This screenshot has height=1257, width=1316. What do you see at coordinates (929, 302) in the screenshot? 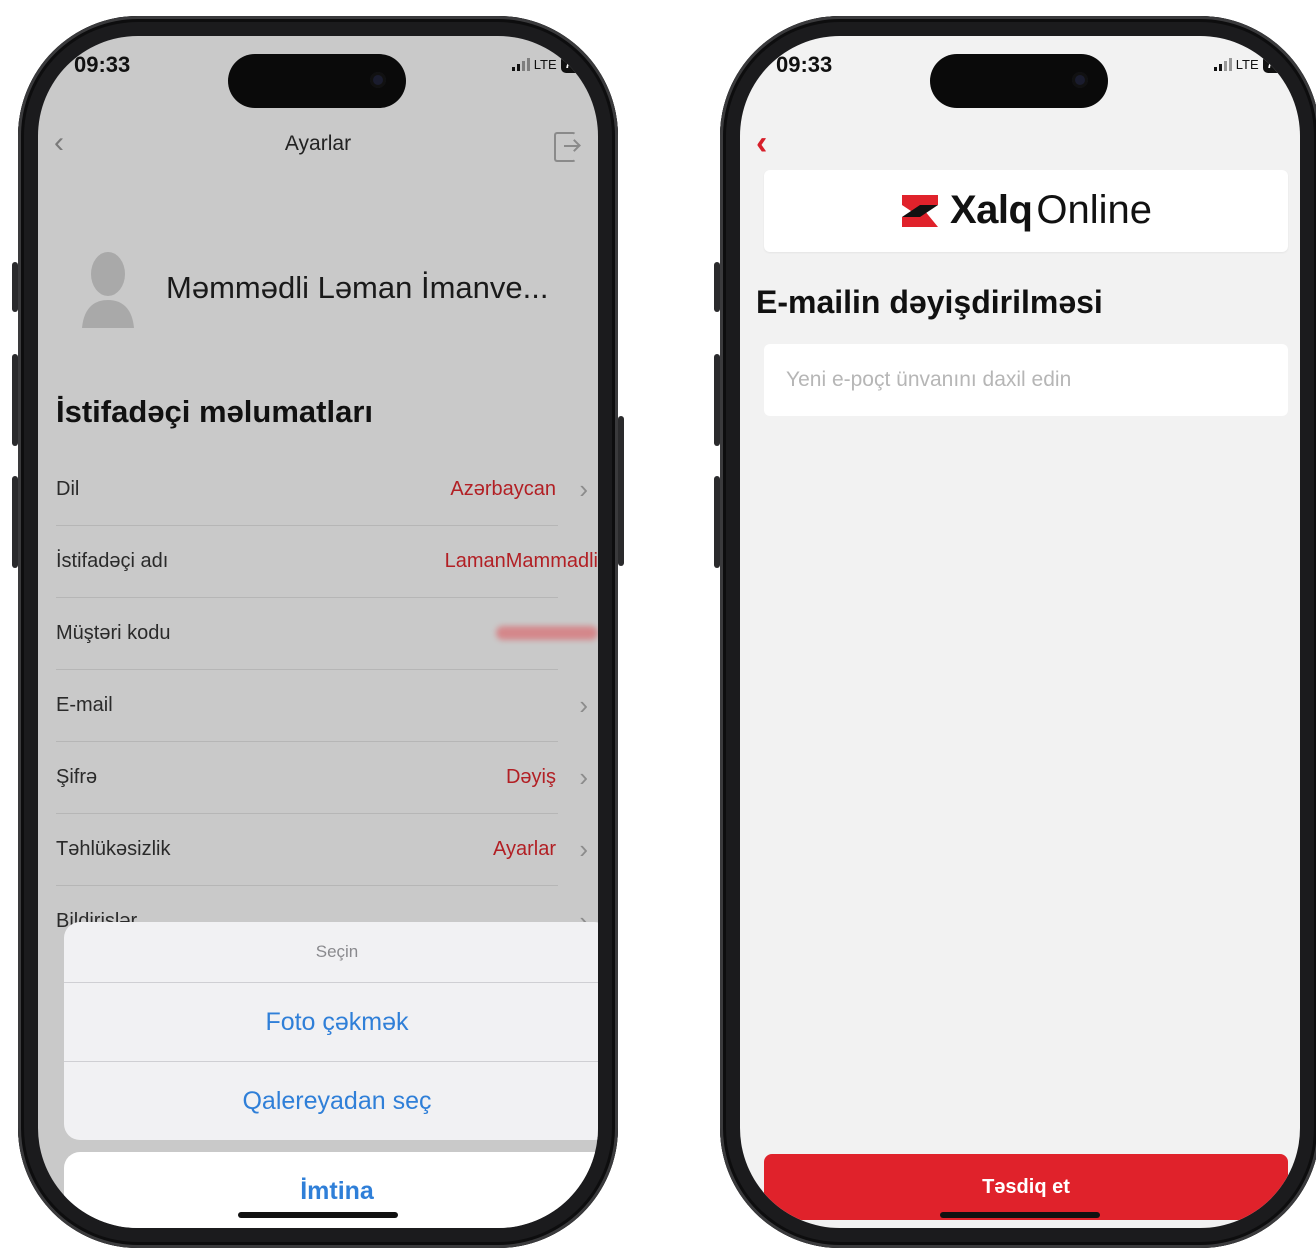
I see `page-heading: E-mailin dəyişdirilməsi` at bounding box center [929, 302].